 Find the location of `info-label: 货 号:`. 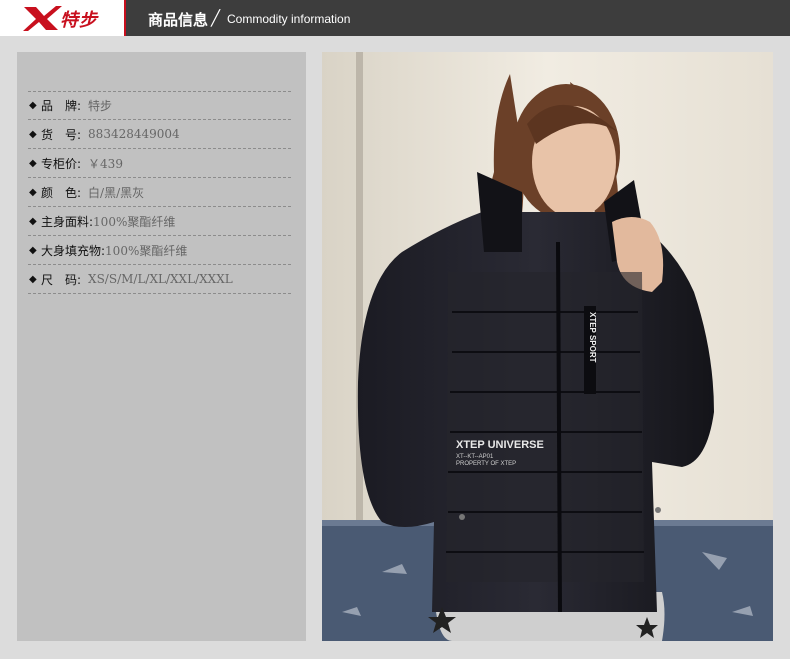

info-label: 货 号: is located at coordinates (61, 134).